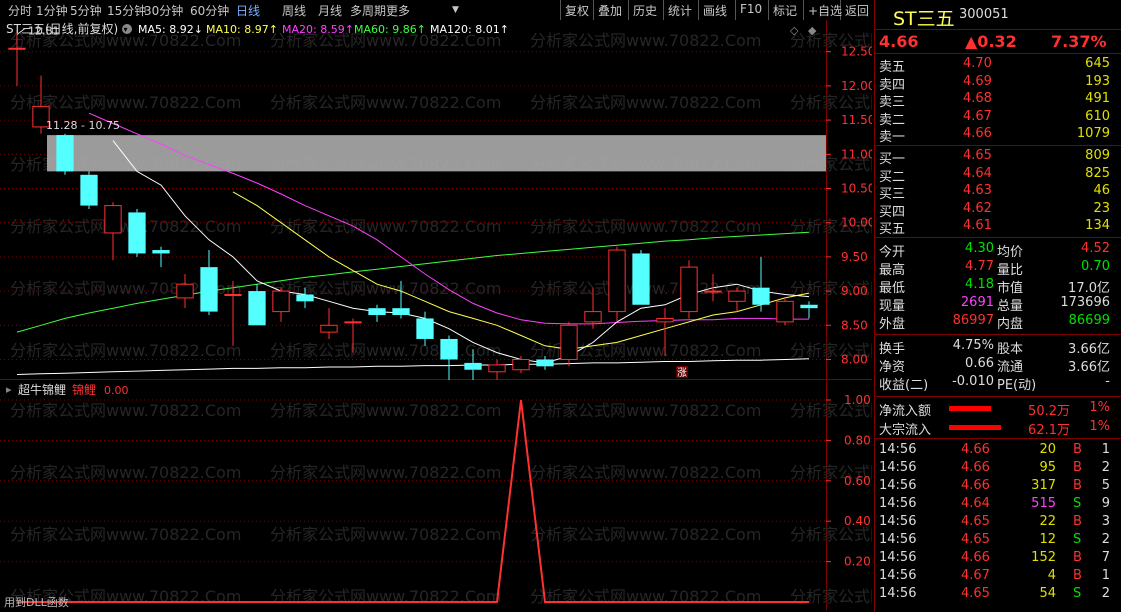 Image resolution: width=1121 pixels, height=612 pixels. What do you see at coordinates (209, 10) in the screenshot?
I see `period-tab-5: 60分钟` at bounding box center [209, 10].